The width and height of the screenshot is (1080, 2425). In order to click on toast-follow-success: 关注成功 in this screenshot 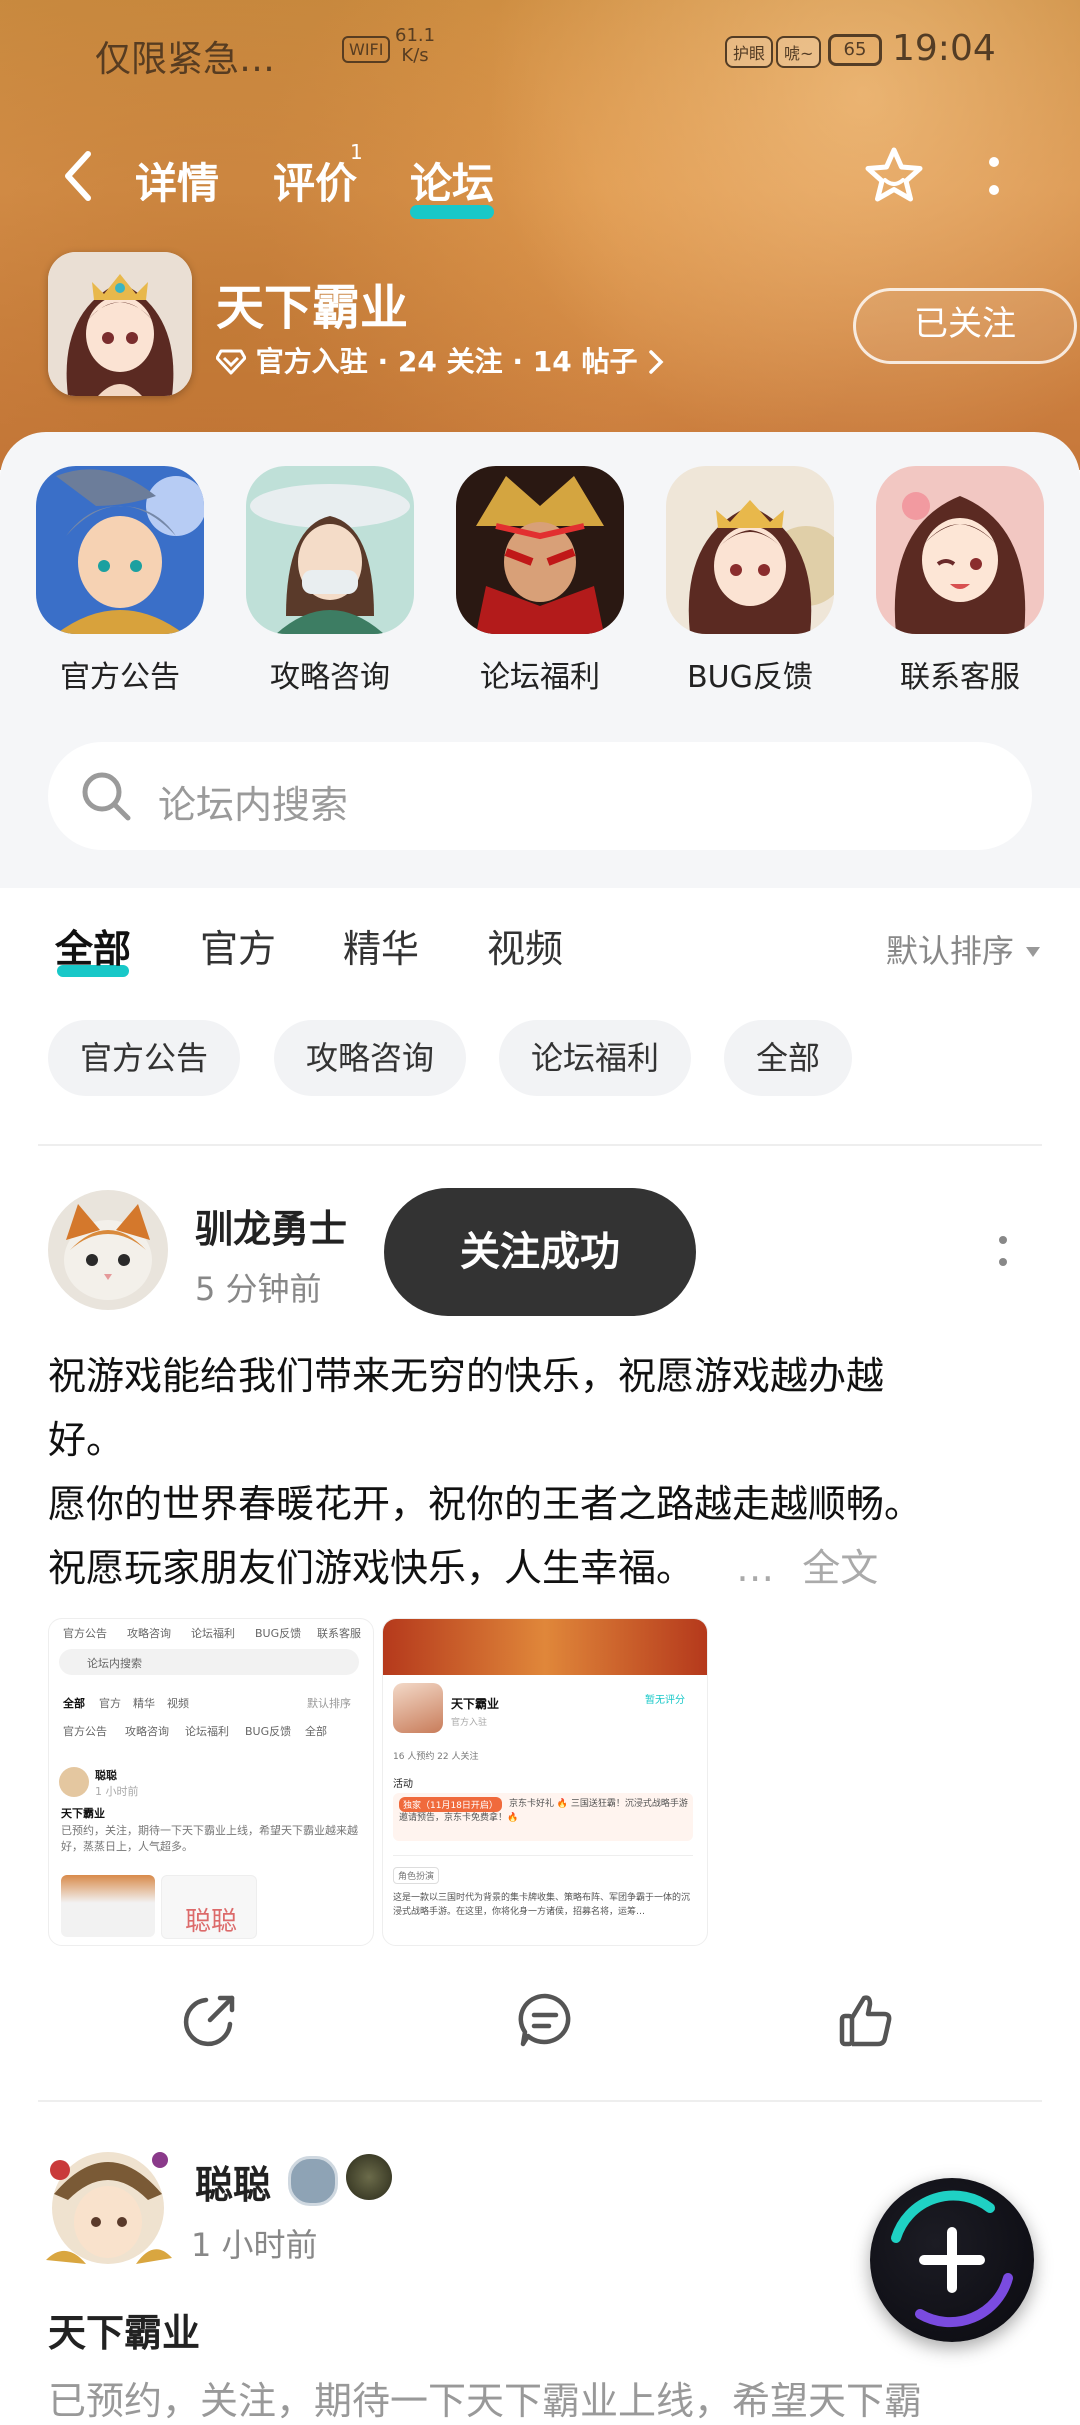, I will do `click(540, 1252)`.